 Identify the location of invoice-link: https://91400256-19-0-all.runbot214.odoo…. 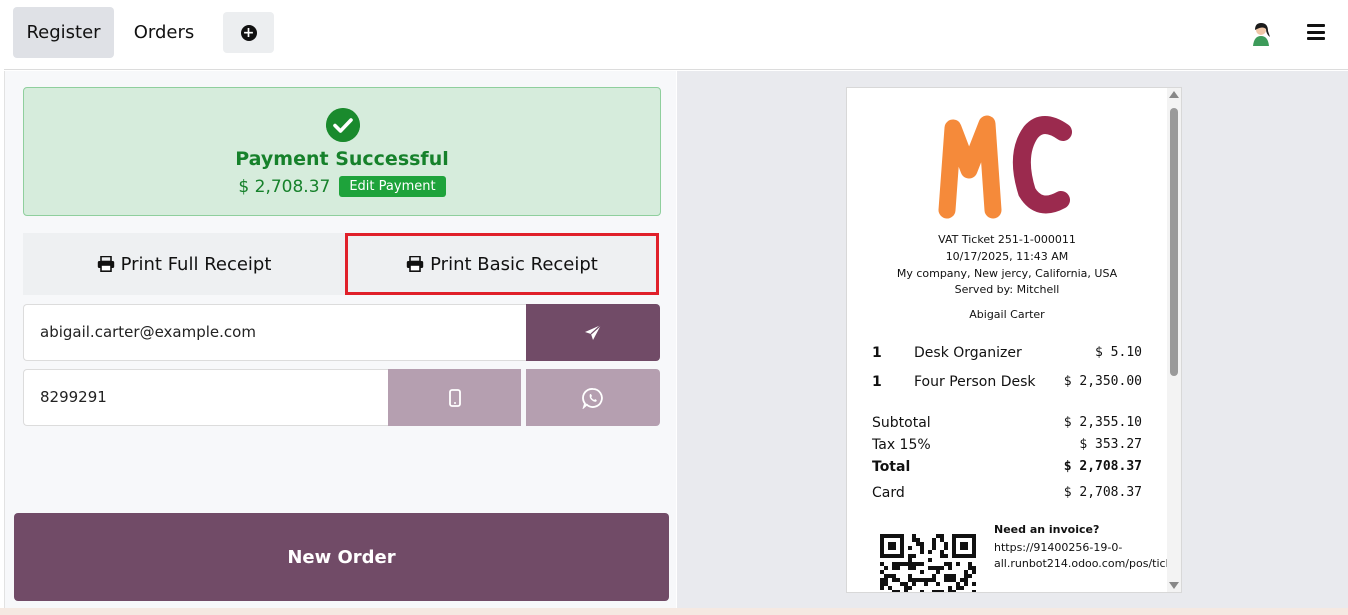
(1088, 555).